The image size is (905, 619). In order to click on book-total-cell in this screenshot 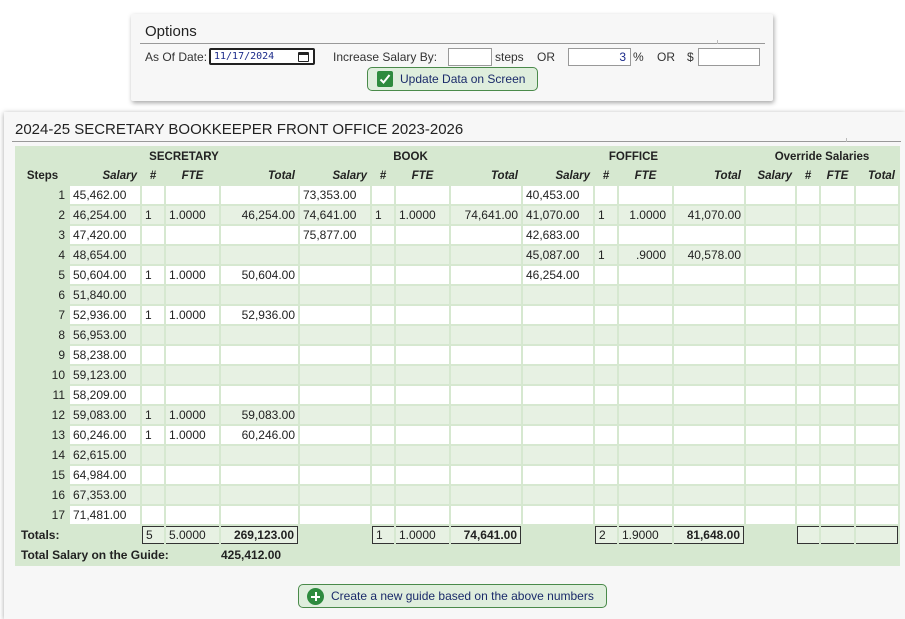, I will do `click(486, 455)`.